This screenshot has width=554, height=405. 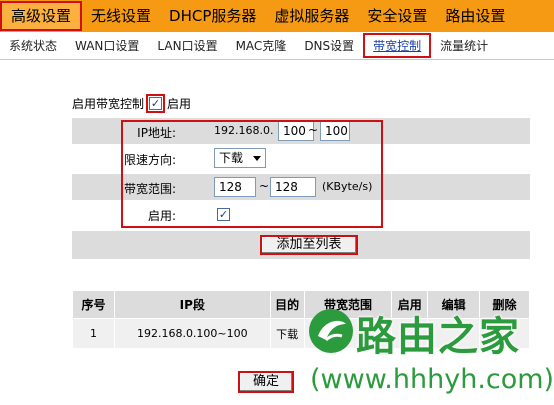 I want to click on nav-advanced-settings: 高级设置, so click(x=41, y=16).